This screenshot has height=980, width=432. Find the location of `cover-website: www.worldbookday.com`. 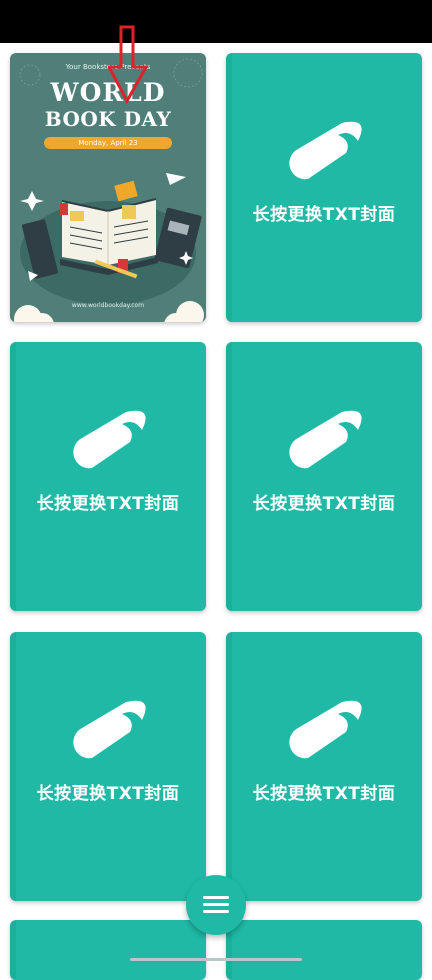

cover-website: www.worldbookday.com is located at coordinates (108, 305).